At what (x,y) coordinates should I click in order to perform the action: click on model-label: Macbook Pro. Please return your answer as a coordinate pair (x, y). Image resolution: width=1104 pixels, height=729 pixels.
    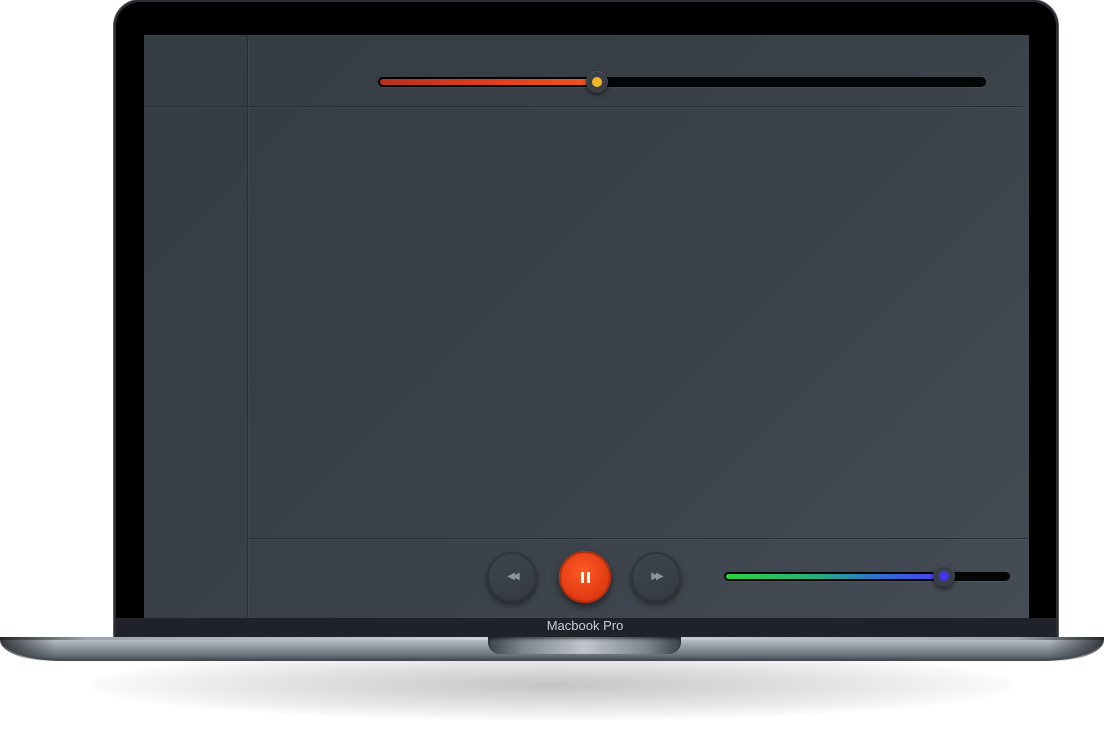
    Looking at the image, I should click on (585, 625).